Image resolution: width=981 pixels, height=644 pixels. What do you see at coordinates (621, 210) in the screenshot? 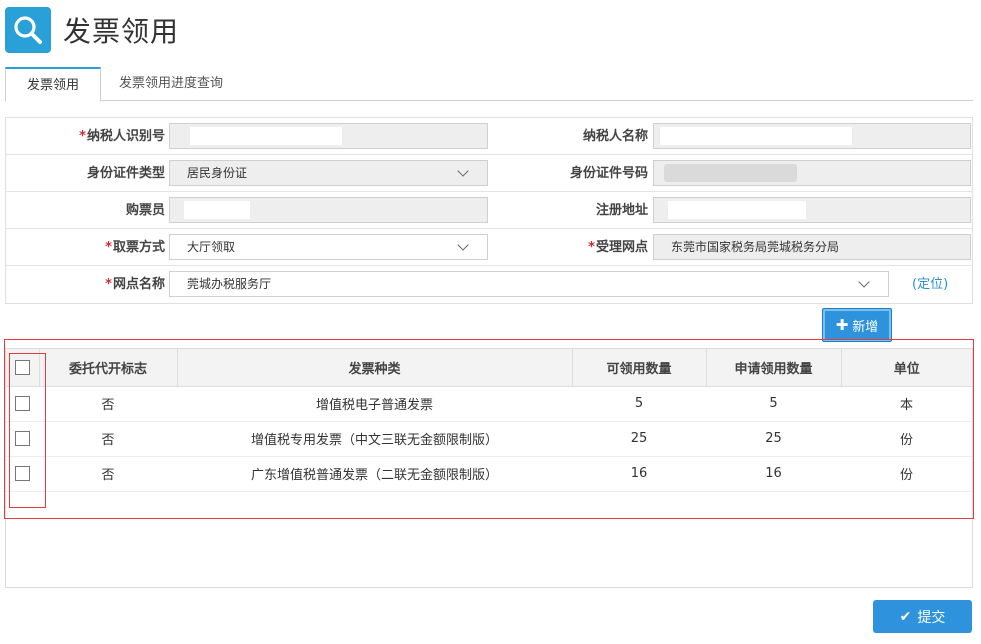
I see `reg-address-label: 注册地址` at bounding box center [621, 210].